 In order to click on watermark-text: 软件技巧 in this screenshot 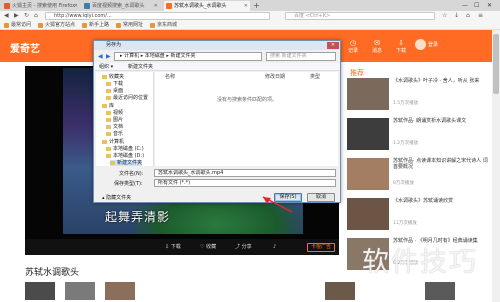, I will do `click(420, 262)`.